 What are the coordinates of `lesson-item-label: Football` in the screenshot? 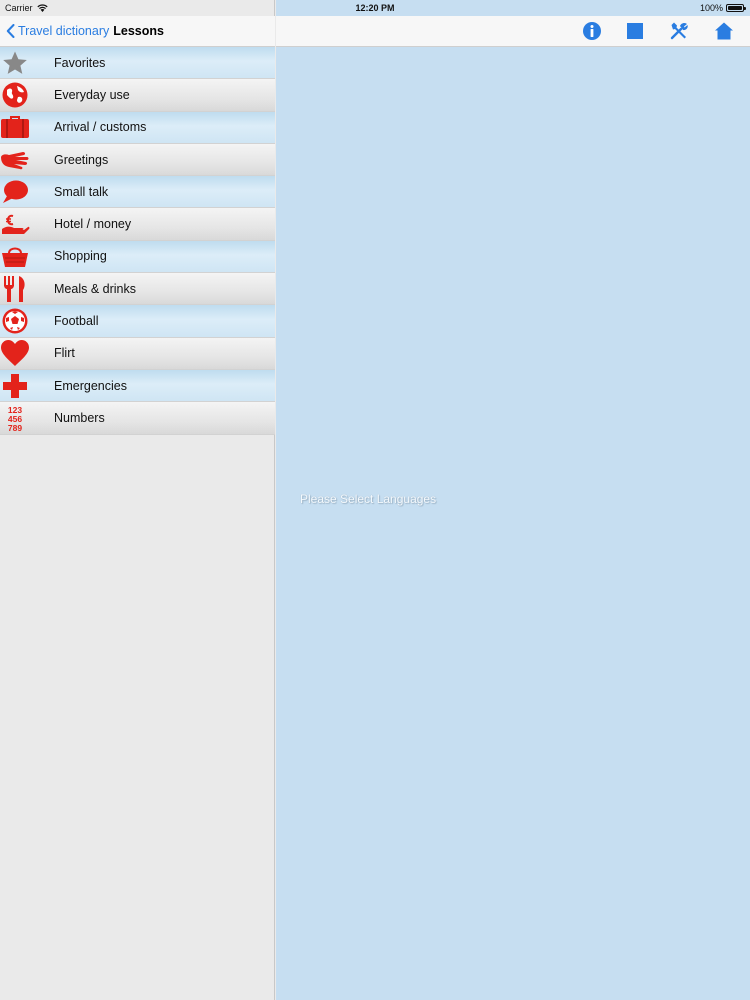 It's located at (76, 321).